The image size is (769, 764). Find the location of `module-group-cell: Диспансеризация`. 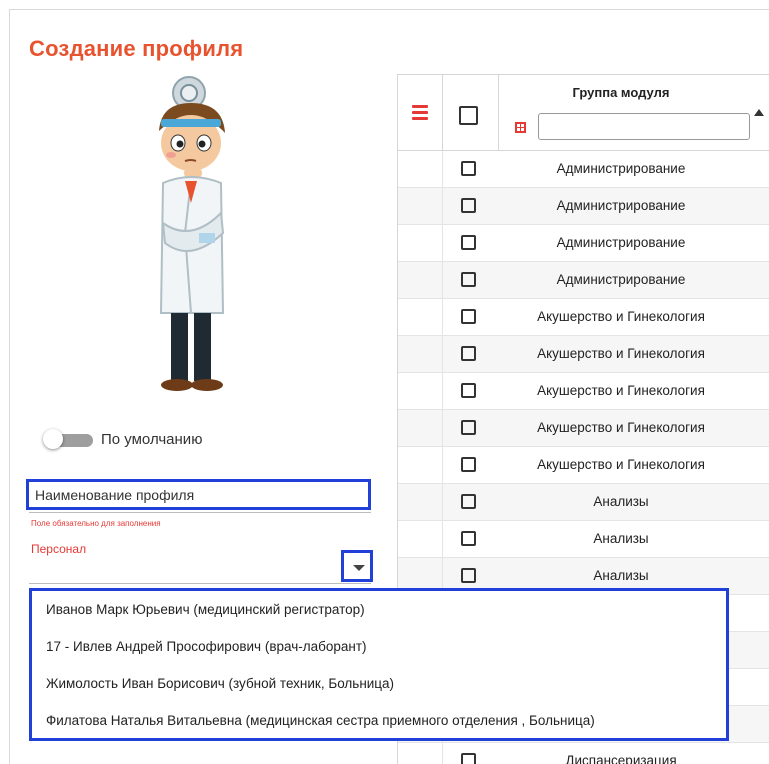

module-group-cell: Диспансеризация is located at coordinates (621, 758).